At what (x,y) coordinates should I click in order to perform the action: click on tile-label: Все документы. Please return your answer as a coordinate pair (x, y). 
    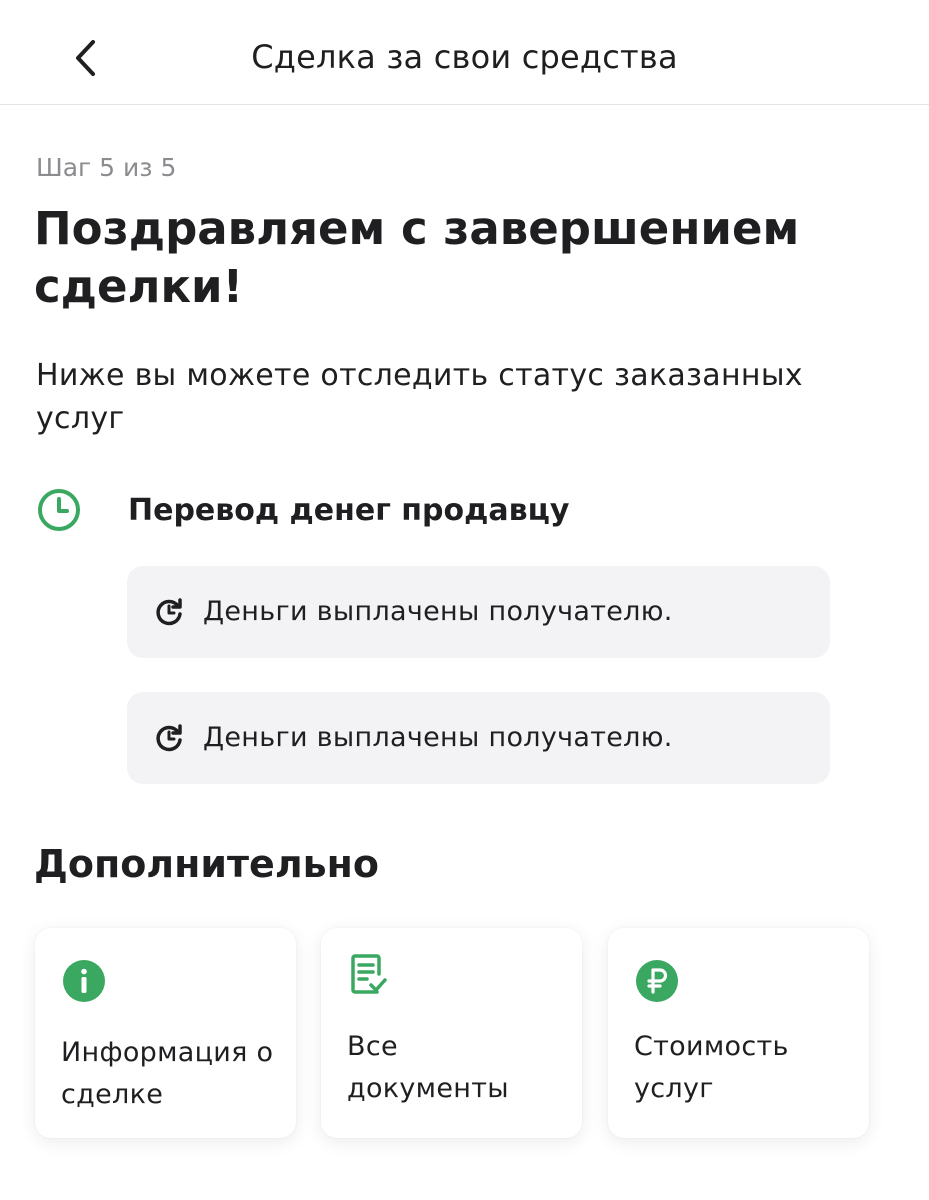
    Looking at the image, I should click on (428, 1067).